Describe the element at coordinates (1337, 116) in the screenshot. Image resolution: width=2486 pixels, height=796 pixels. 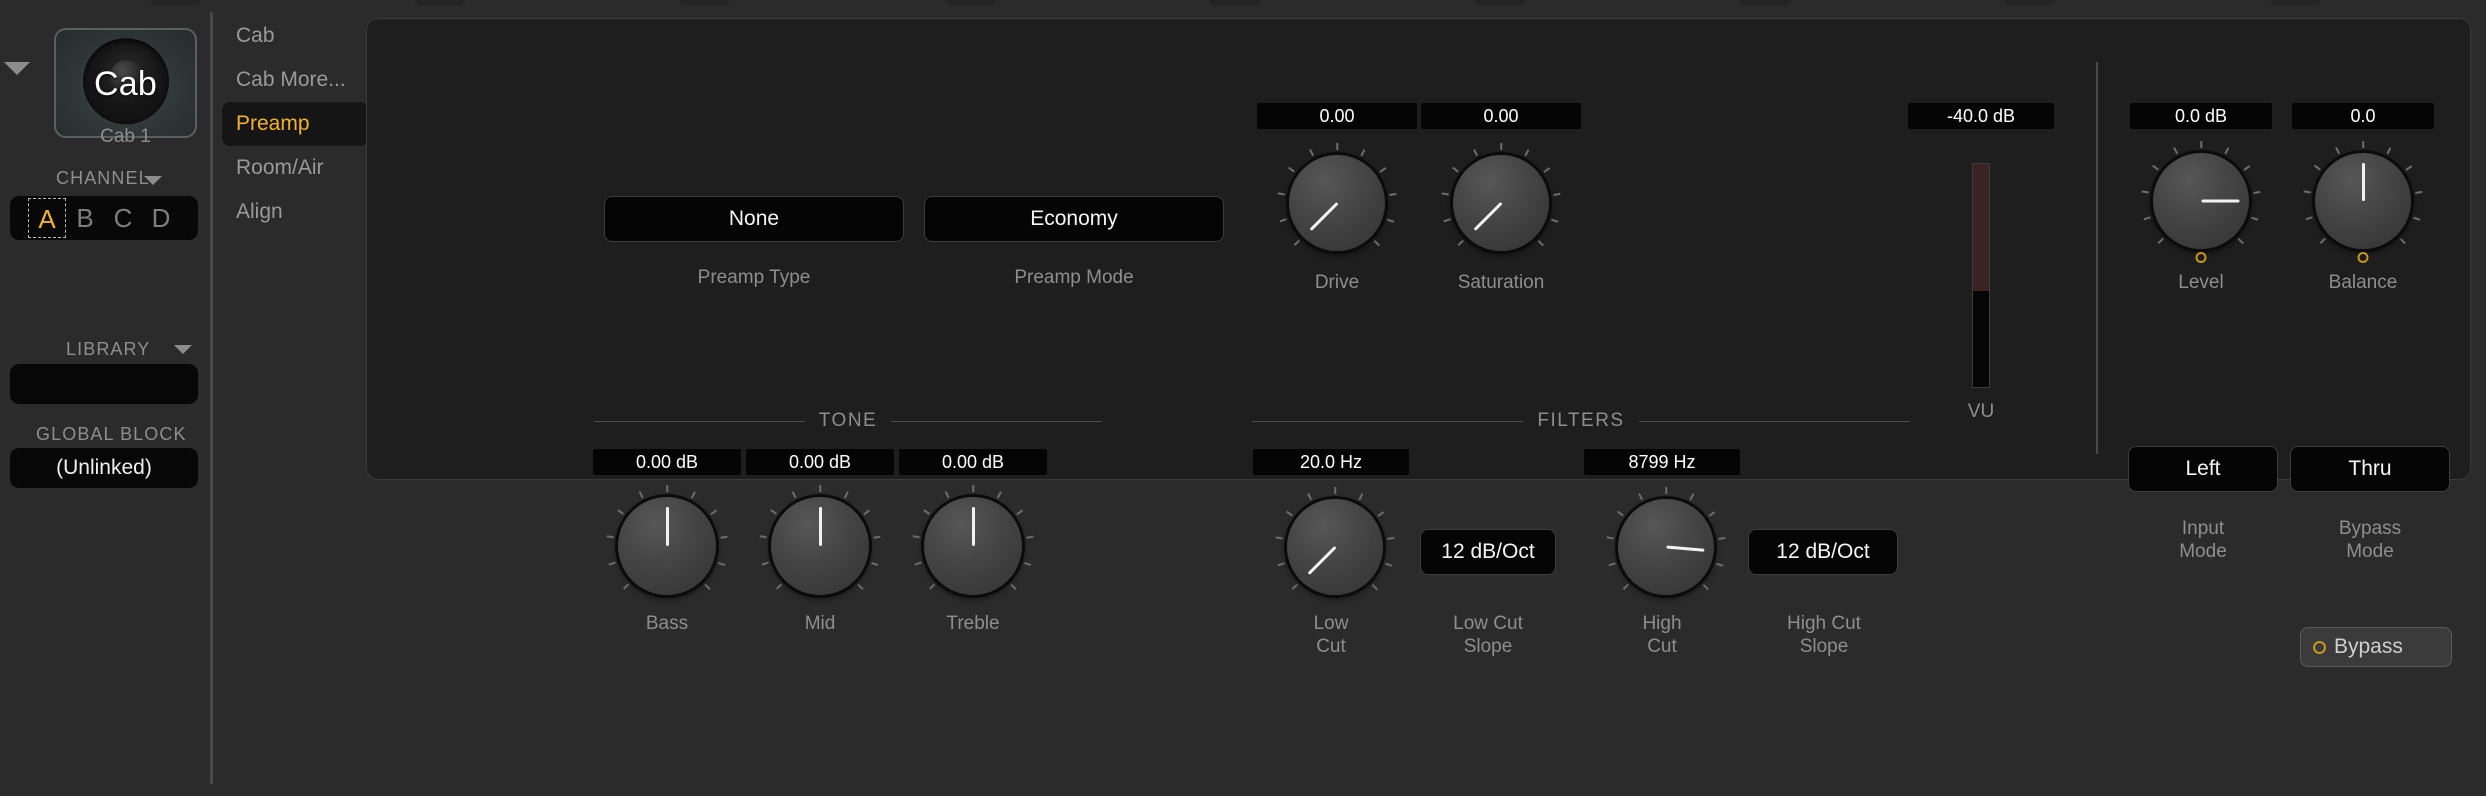
I see `drive-readout: 0.00` at that location.